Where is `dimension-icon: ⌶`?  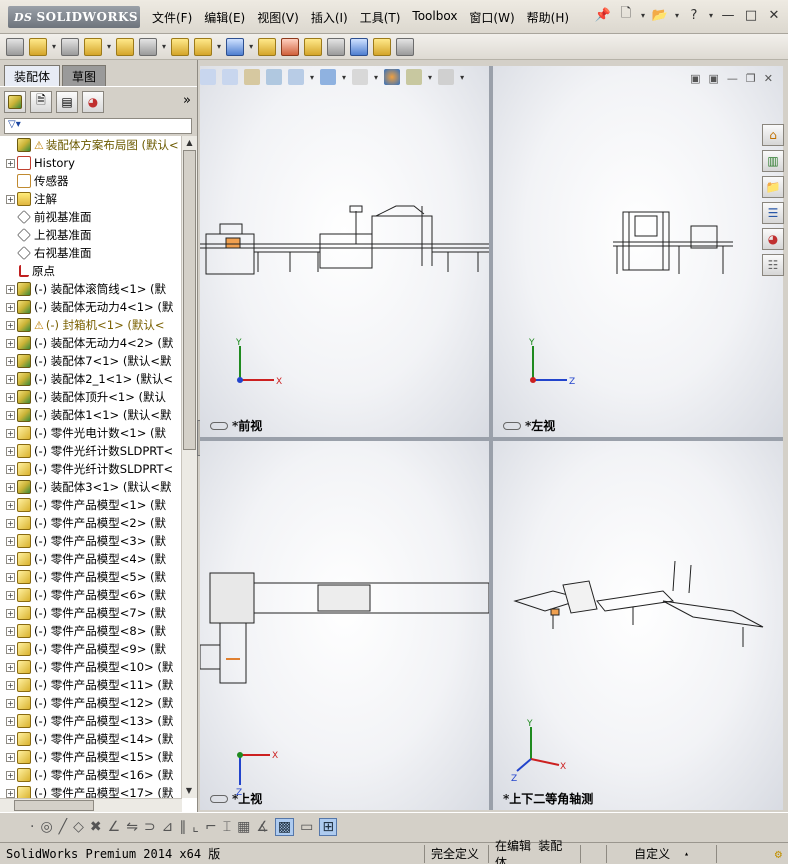 dimension-icon: ⌶ is located at coordinates (227, 827).